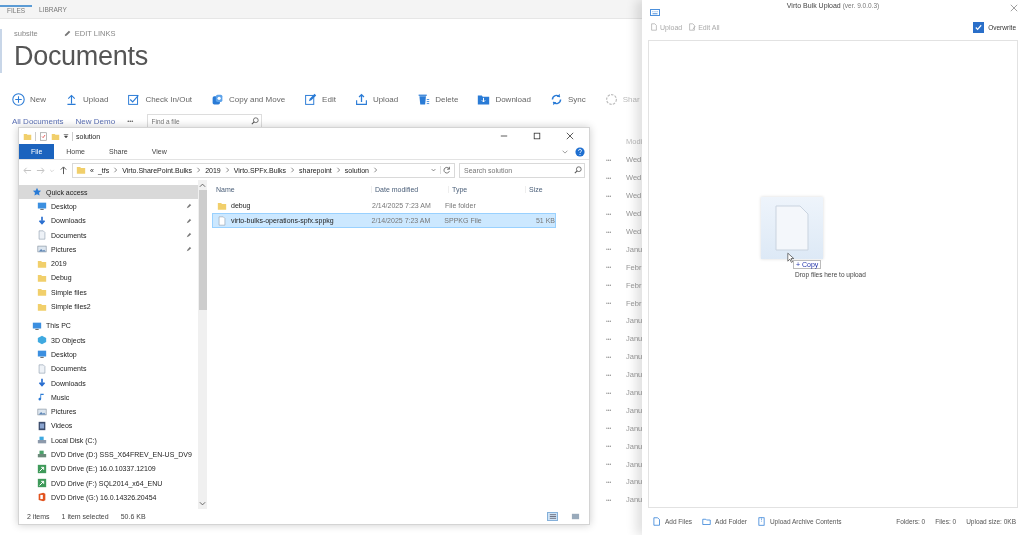 The image size is (1024, 535). I want to click on cube-icon, so click(42, 340).